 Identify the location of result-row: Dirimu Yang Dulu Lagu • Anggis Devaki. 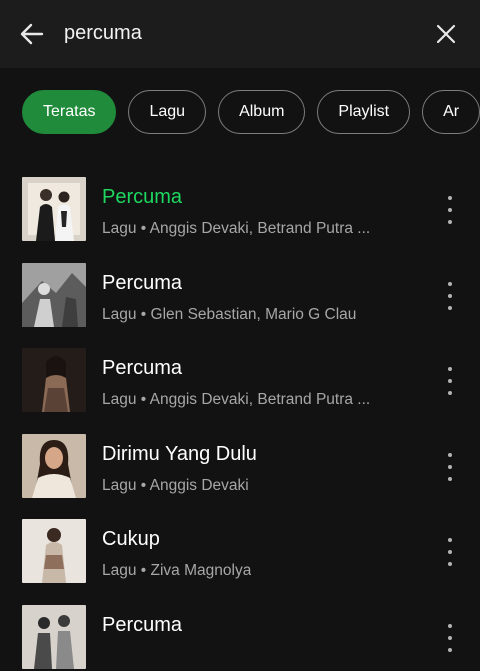
(240, 458).